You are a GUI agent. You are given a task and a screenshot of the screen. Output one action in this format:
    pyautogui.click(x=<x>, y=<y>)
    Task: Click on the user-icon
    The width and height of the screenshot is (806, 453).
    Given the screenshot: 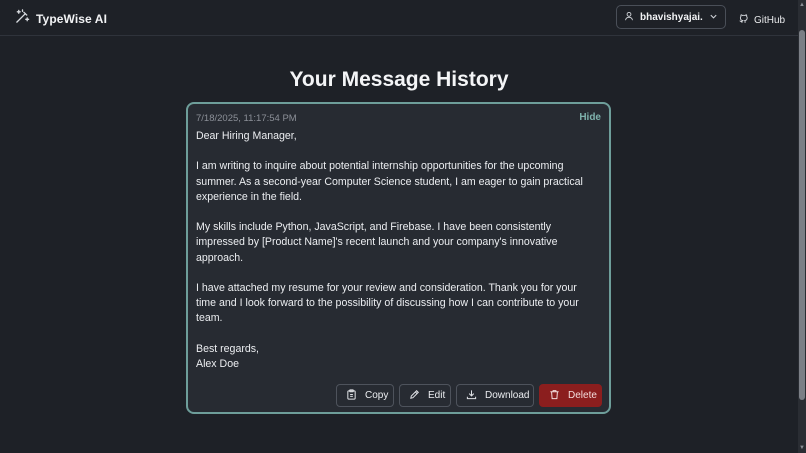 What is the action you would take?
    pyautogui.click(x=629, y=17)
    